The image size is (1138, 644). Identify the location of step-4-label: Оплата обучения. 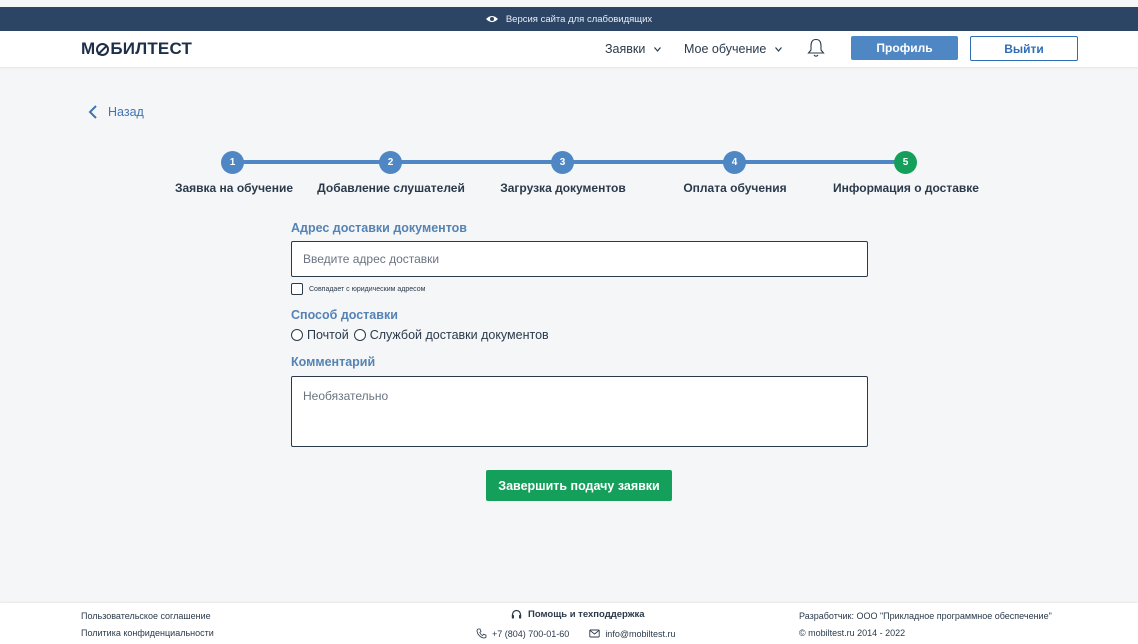
(735, 188).